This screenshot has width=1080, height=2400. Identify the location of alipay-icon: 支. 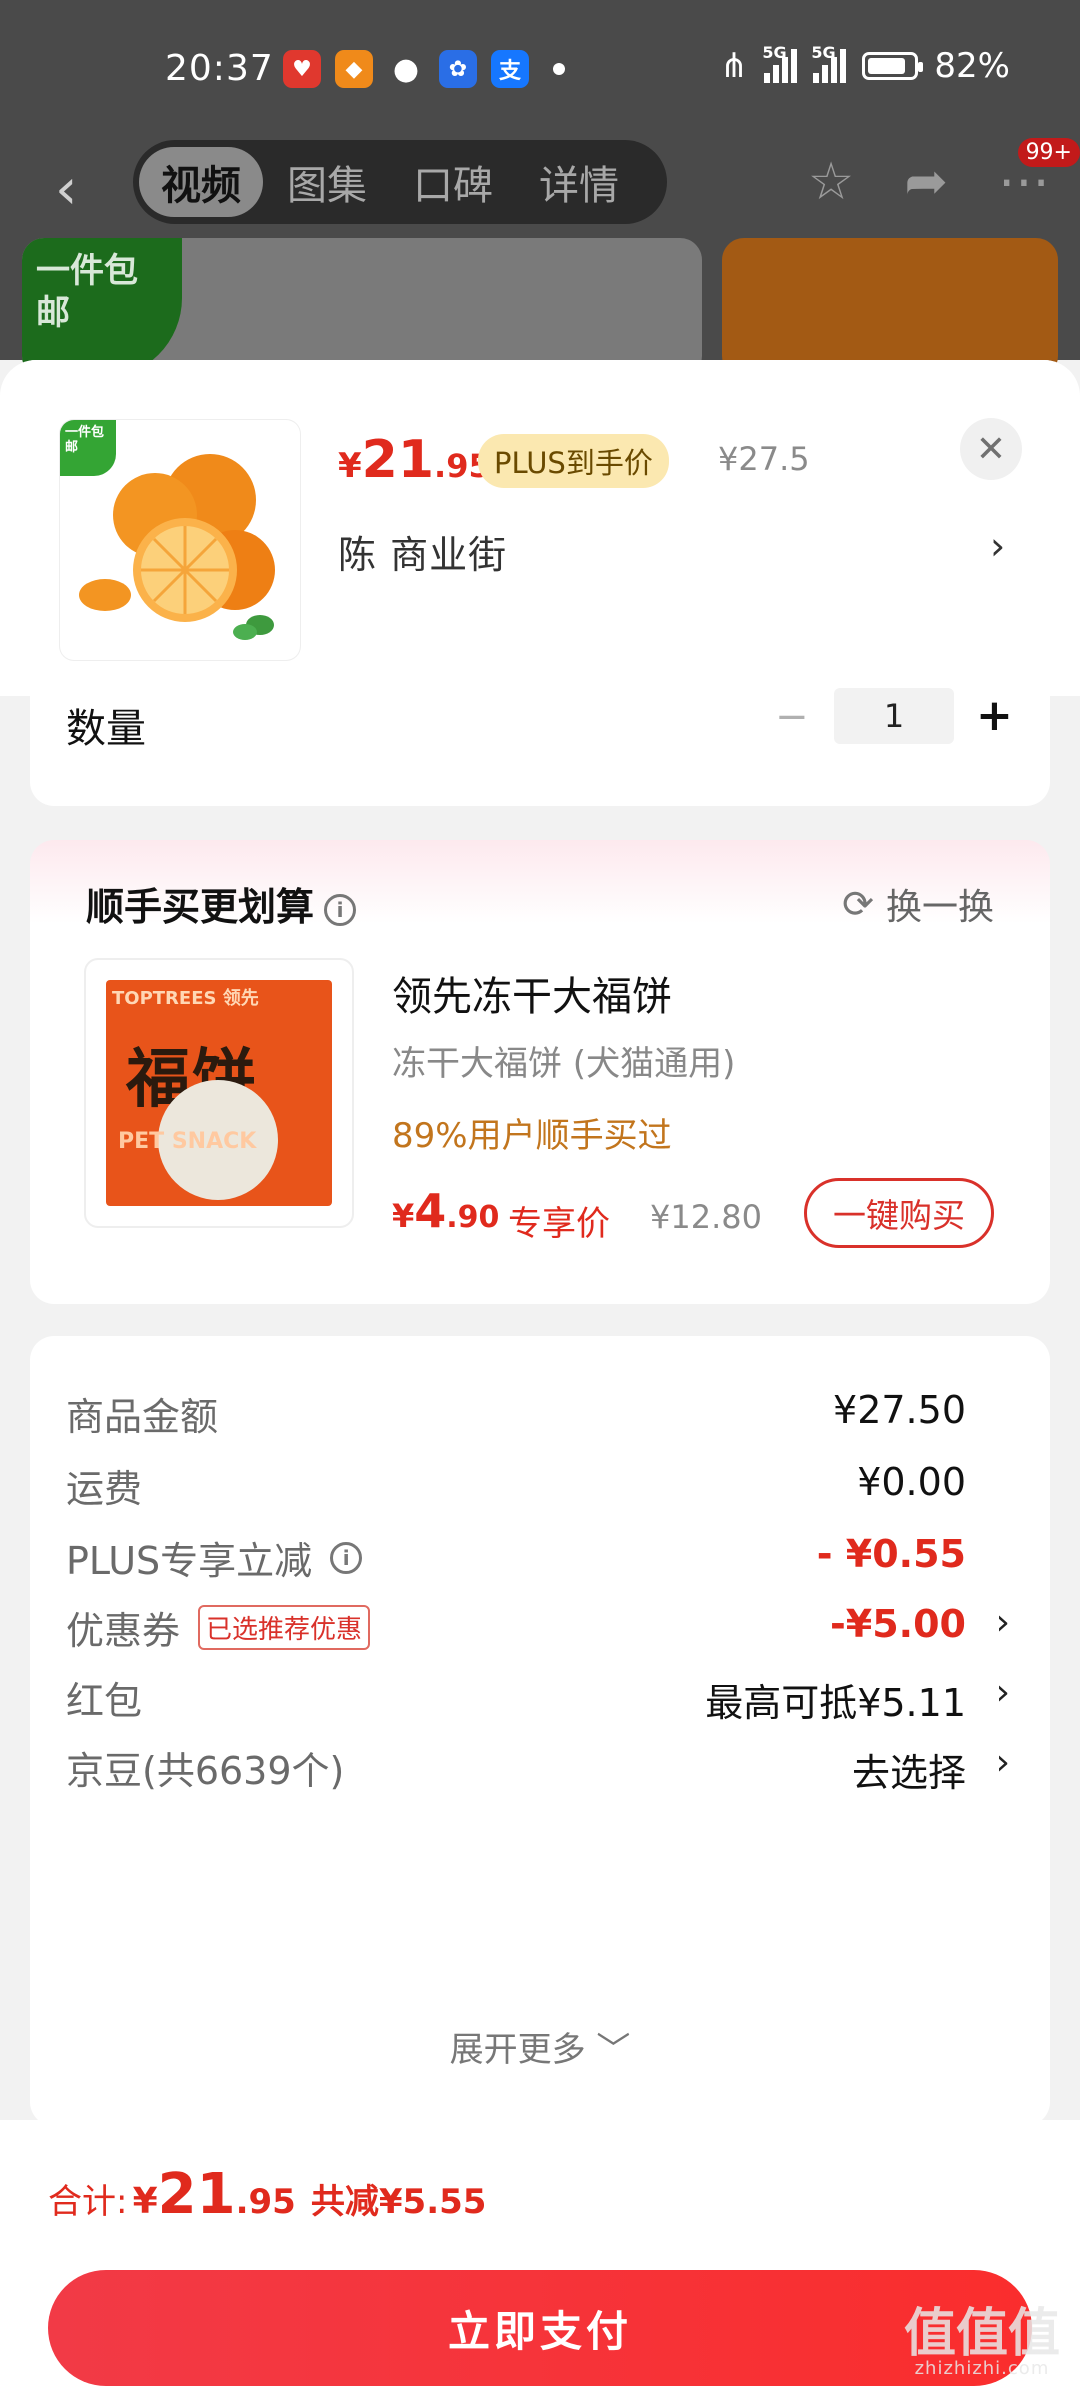
(510, 69).